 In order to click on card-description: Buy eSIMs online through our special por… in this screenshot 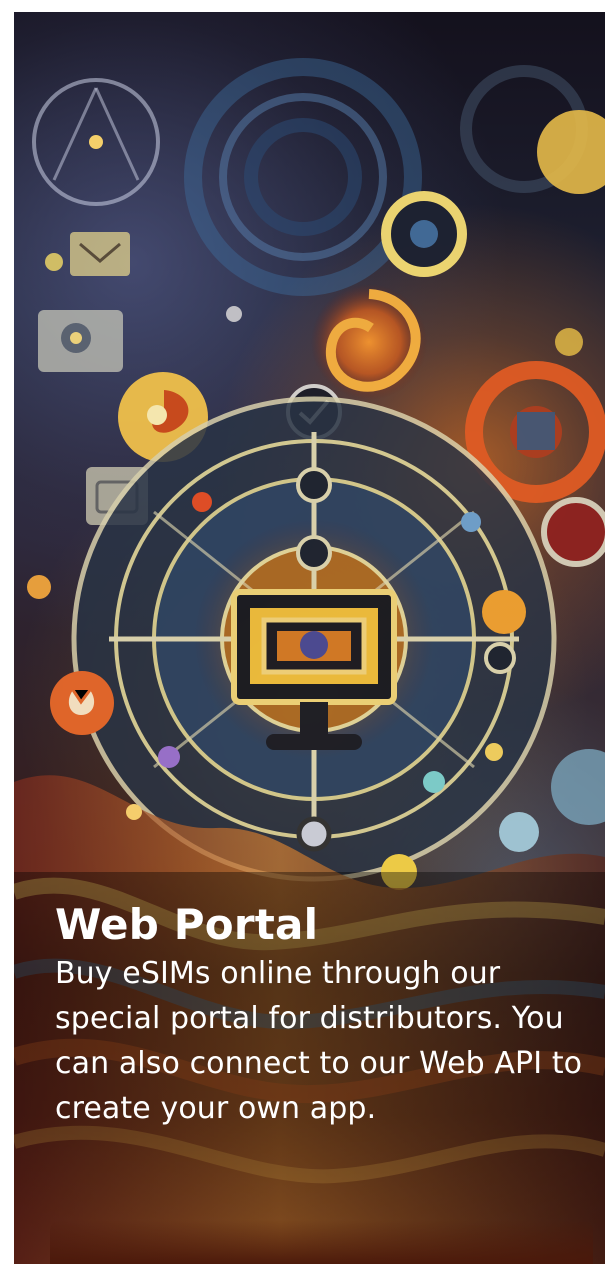, I will do `click(319, 1041)`.